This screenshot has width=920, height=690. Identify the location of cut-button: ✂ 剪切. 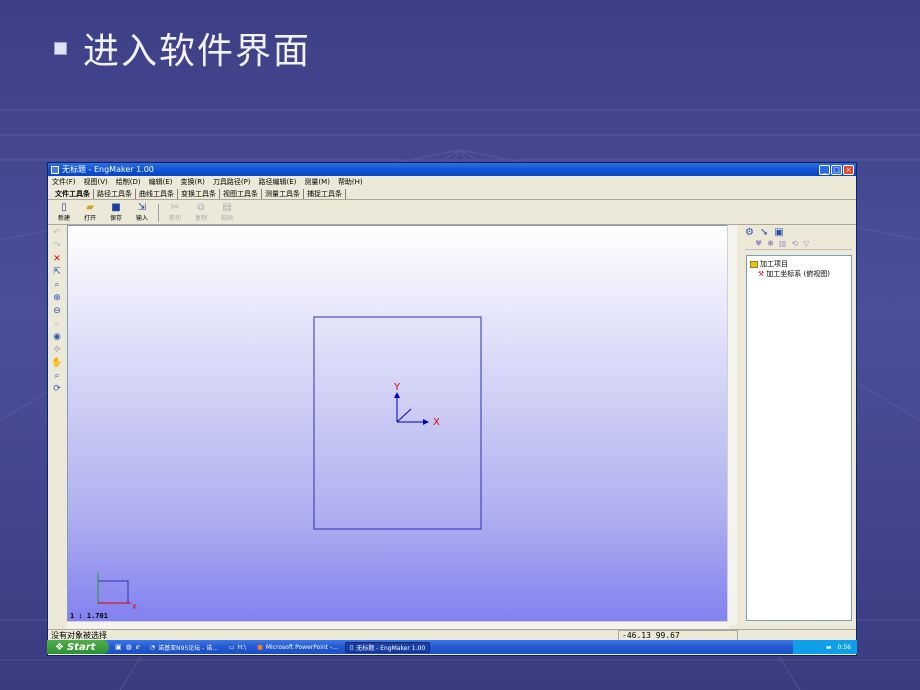
(175, 212).